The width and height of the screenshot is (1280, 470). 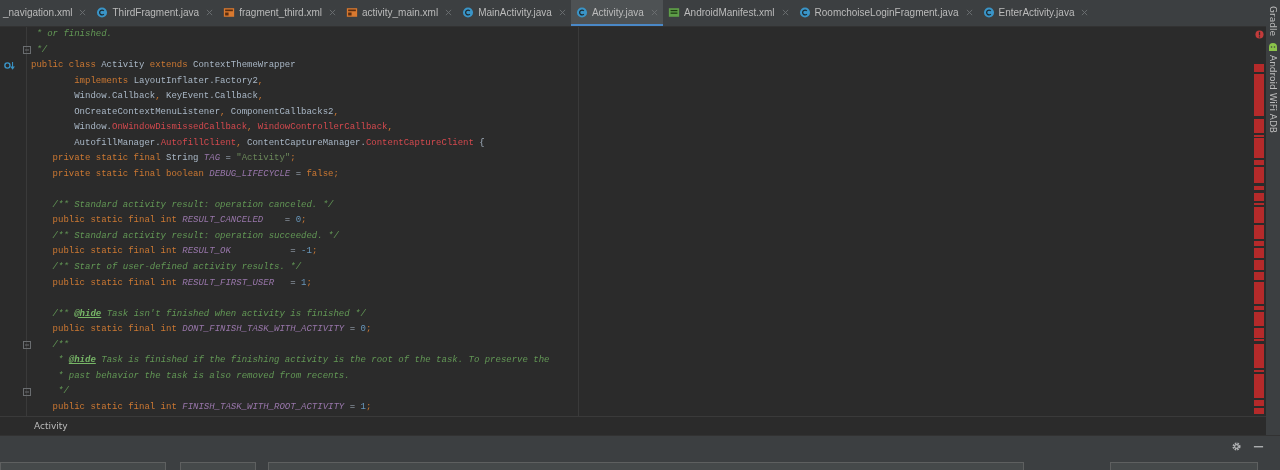 I want to click on code-line: * @hide Task is finished if the finishing activity is the root of the task. To preserve the, so click(x=303, y=360).